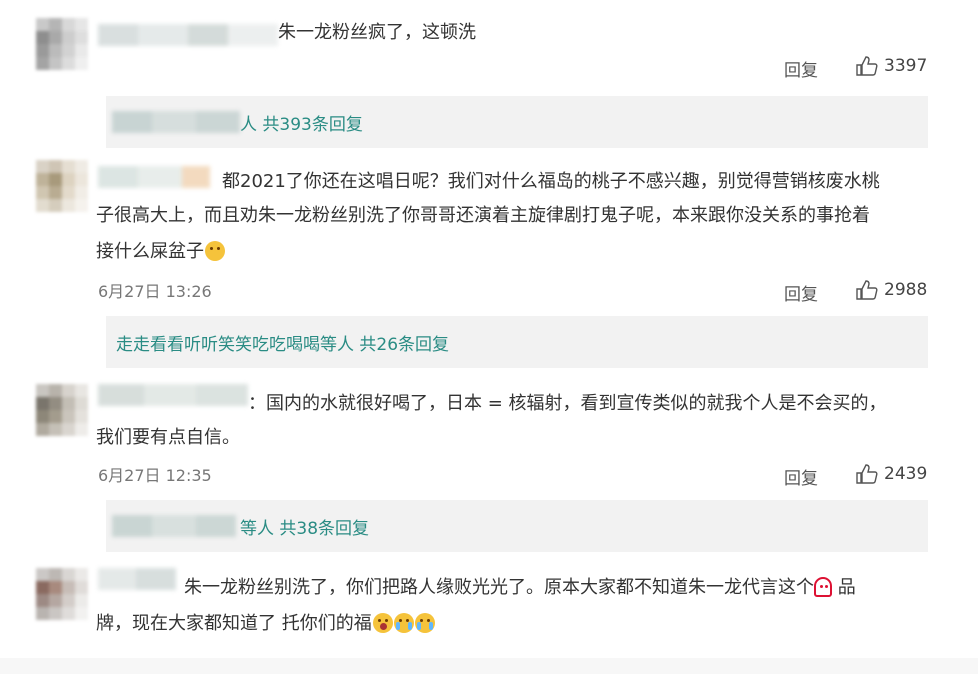 Image resolution: width=978 pixels, height=674 pixels. Describe the element at coordinates (906, 66) in the screenshot. I see `like-count: 3397` at that location.